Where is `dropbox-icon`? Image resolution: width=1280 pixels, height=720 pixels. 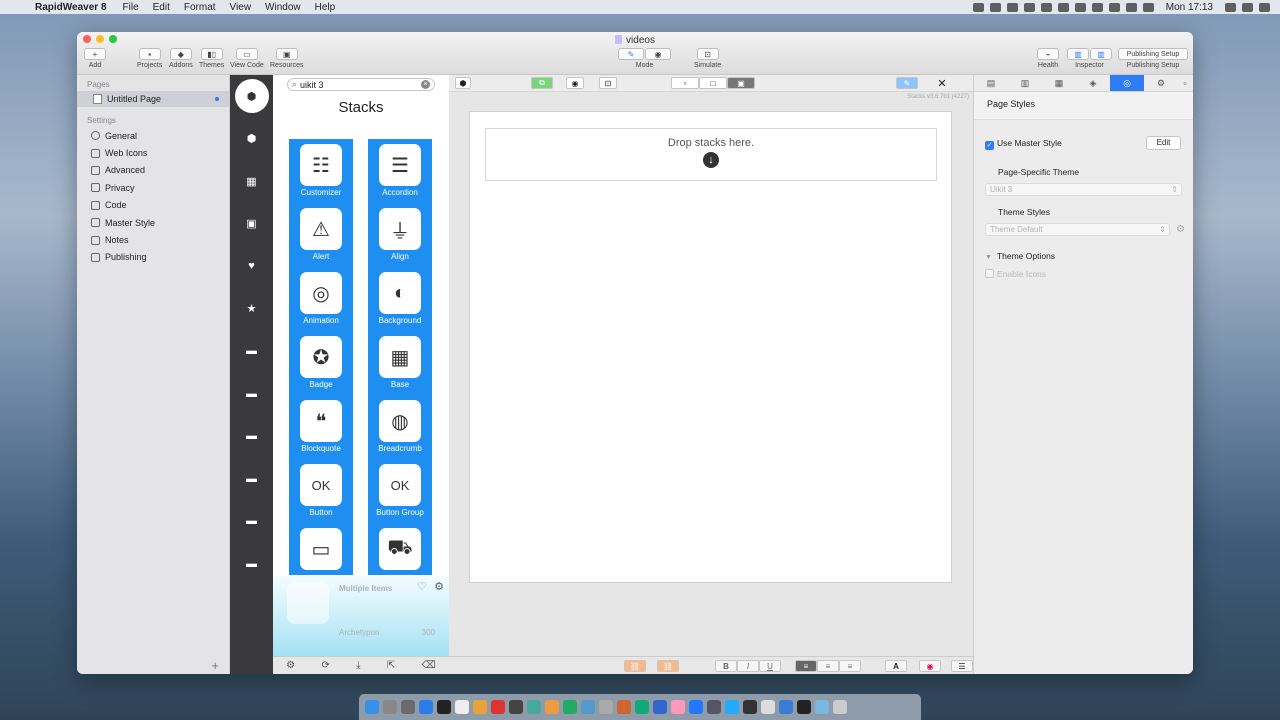 dropbox-icon is located at coordinates (1029, 7).